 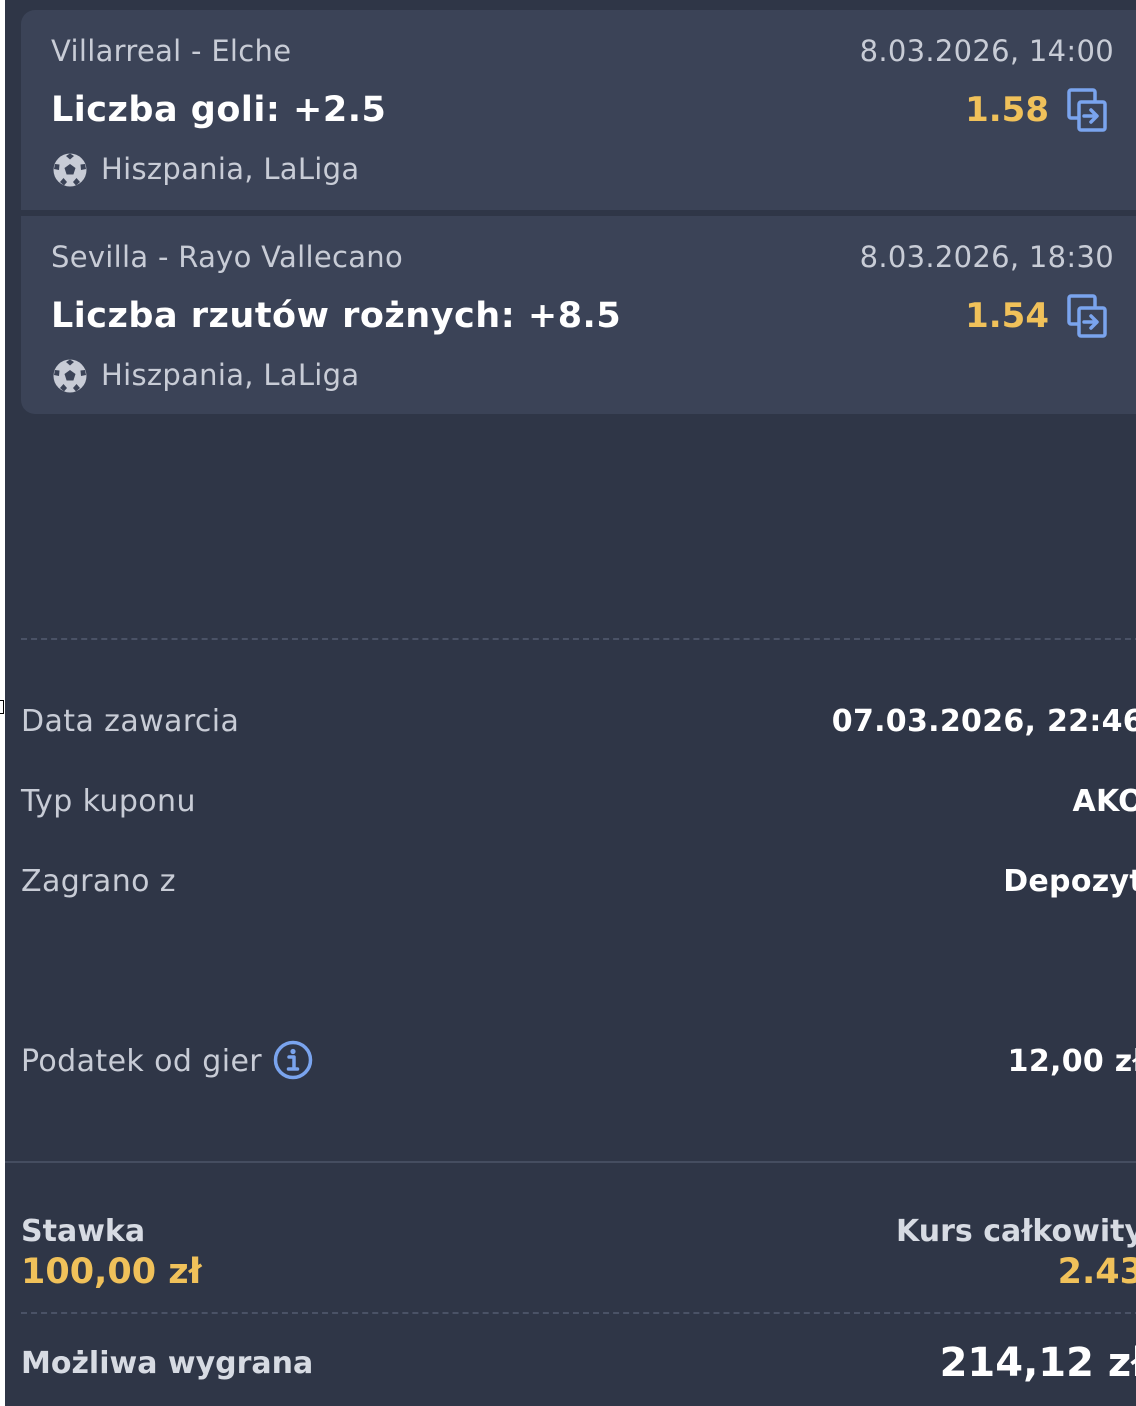 What do you see at coordinates (578, 639) in the screenshot?
I see `section-divider` at bounding box center [578, 639].